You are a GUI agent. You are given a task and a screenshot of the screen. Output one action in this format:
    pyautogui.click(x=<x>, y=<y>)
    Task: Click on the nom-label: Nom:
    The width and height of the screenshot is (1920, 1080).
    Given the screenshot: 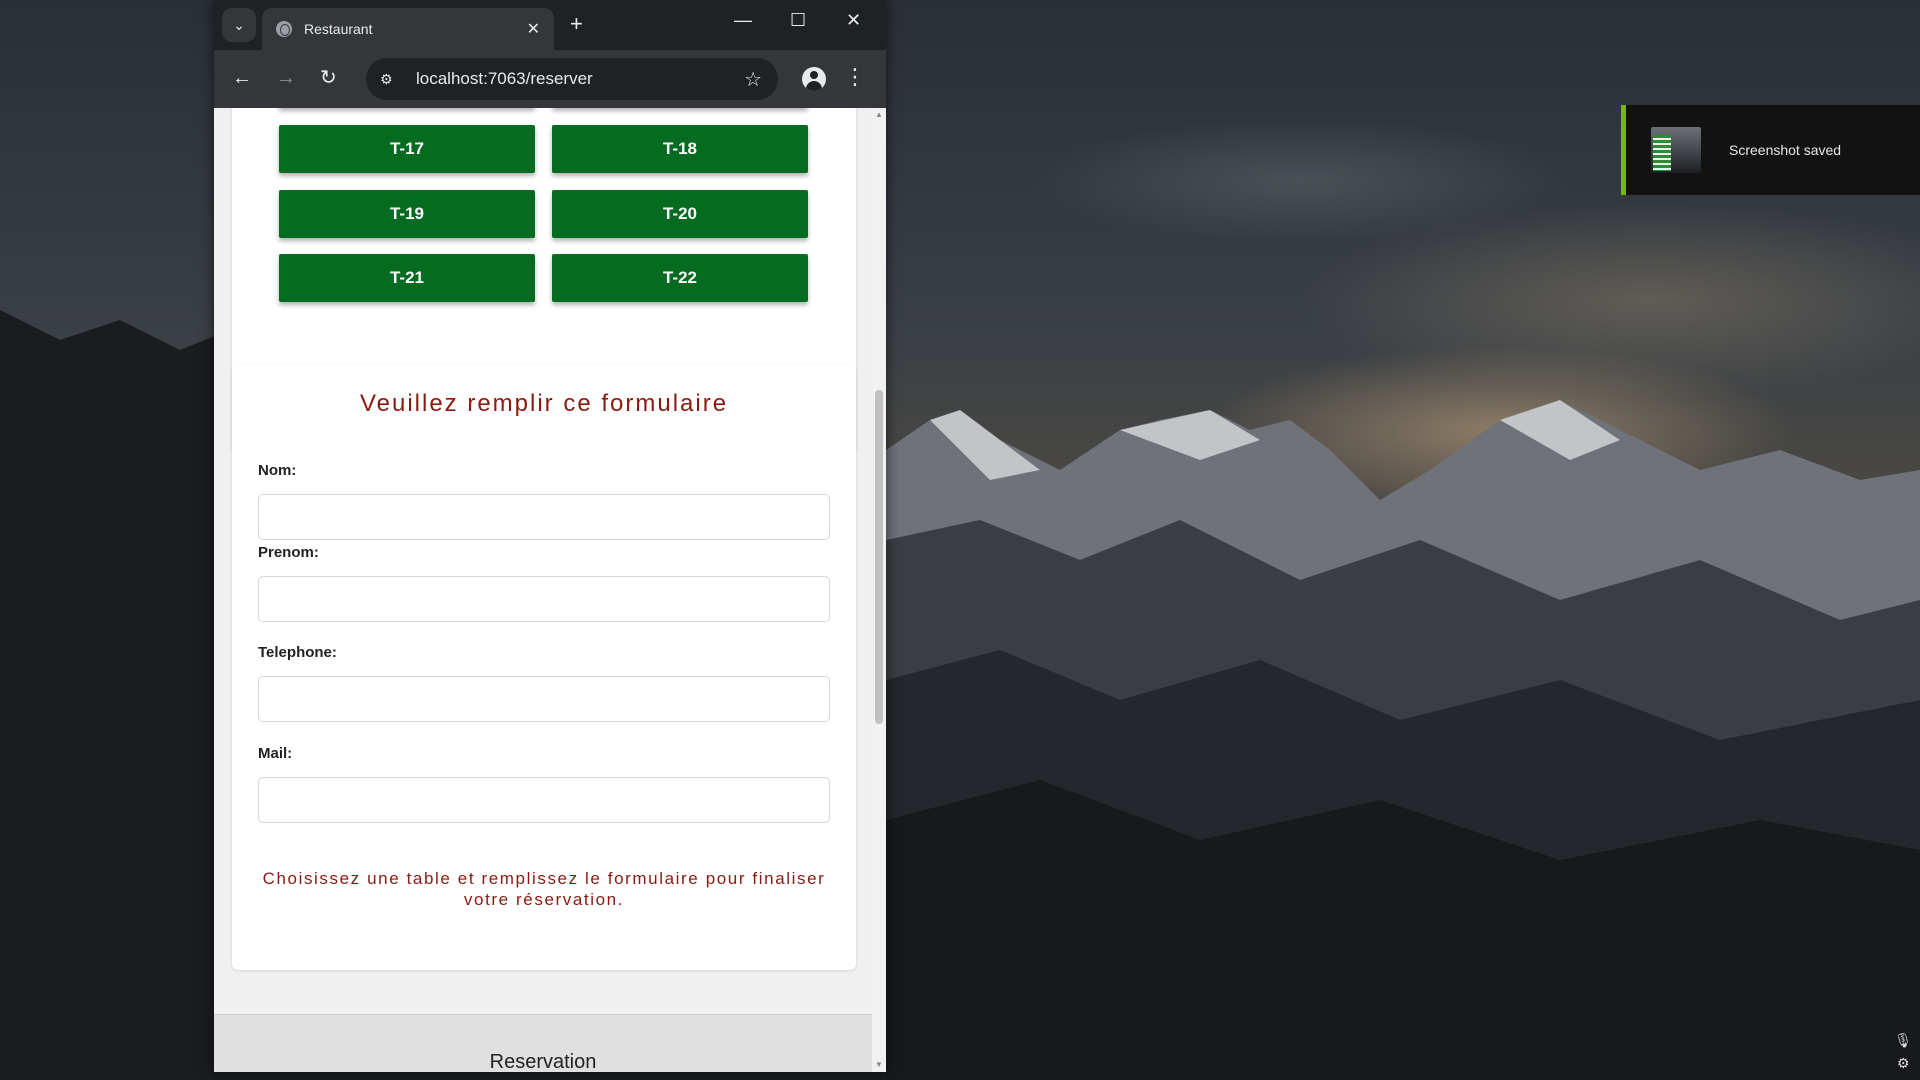 What is the action you would take?
    pyautogui.click(x=277, y=470)
    